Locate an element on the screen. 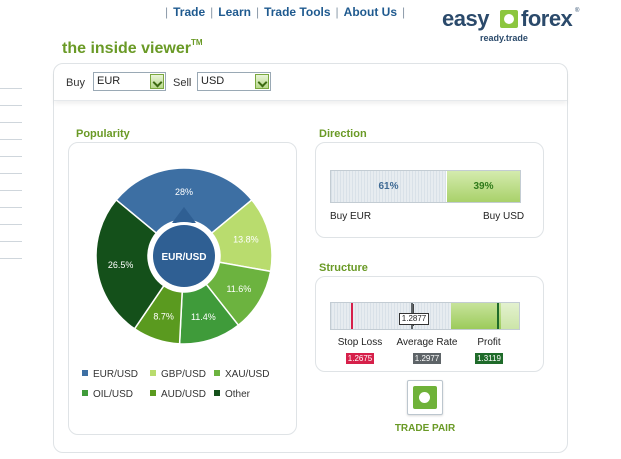 This screenshot has height=459, width=621. stop-loss-label: Stop Loss is located at coordinates (360, 342).